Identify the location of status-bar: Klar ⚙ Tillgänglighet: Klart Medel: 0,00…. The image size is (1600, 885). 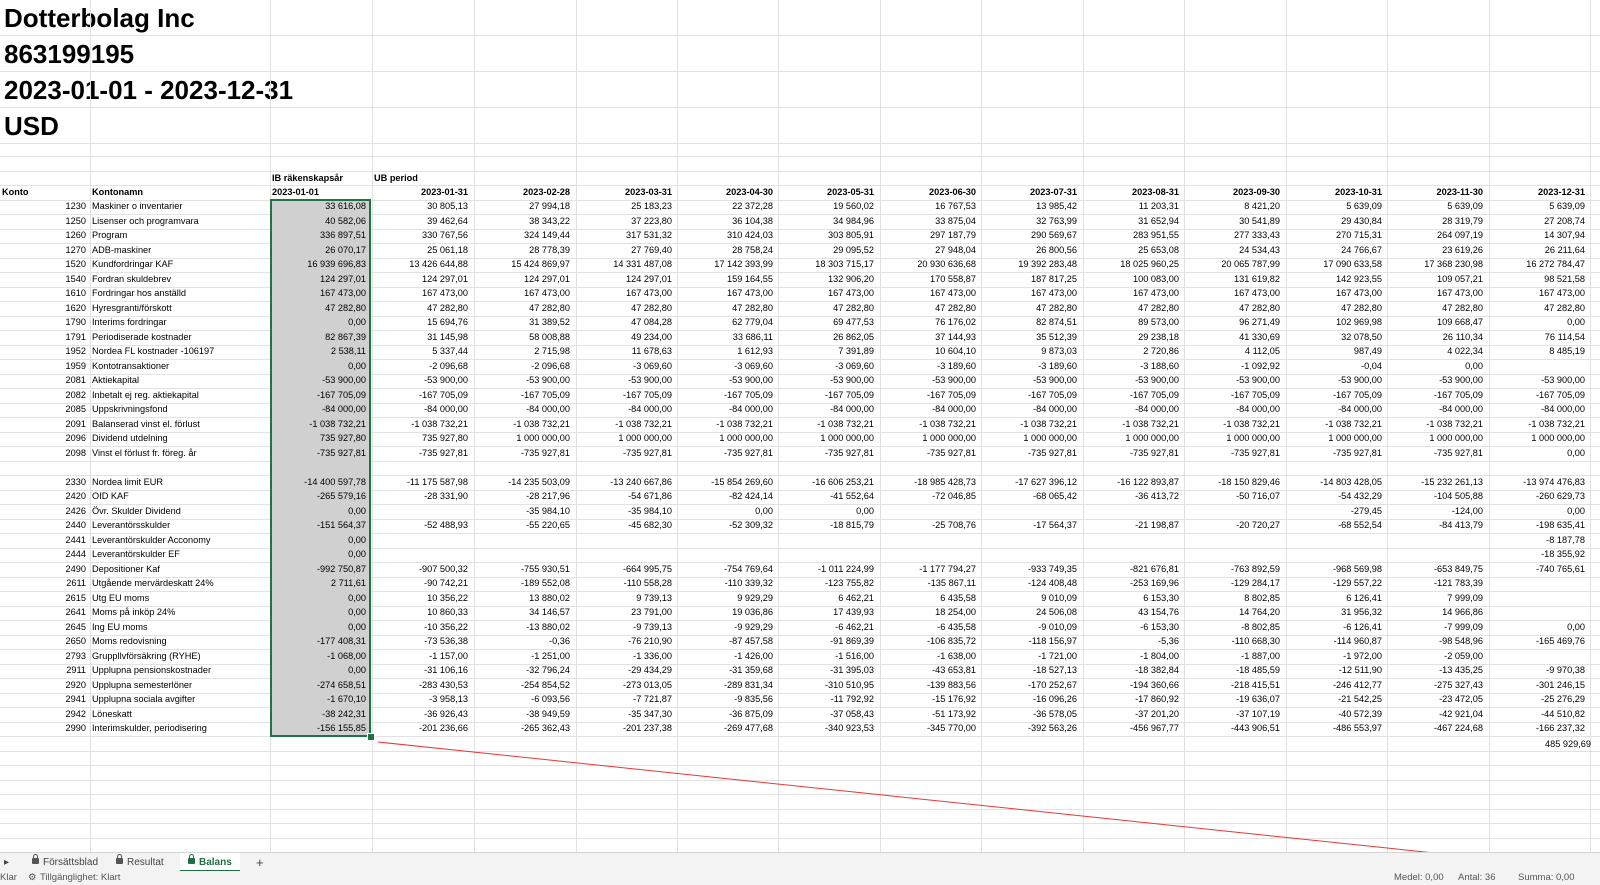
(800, 878).